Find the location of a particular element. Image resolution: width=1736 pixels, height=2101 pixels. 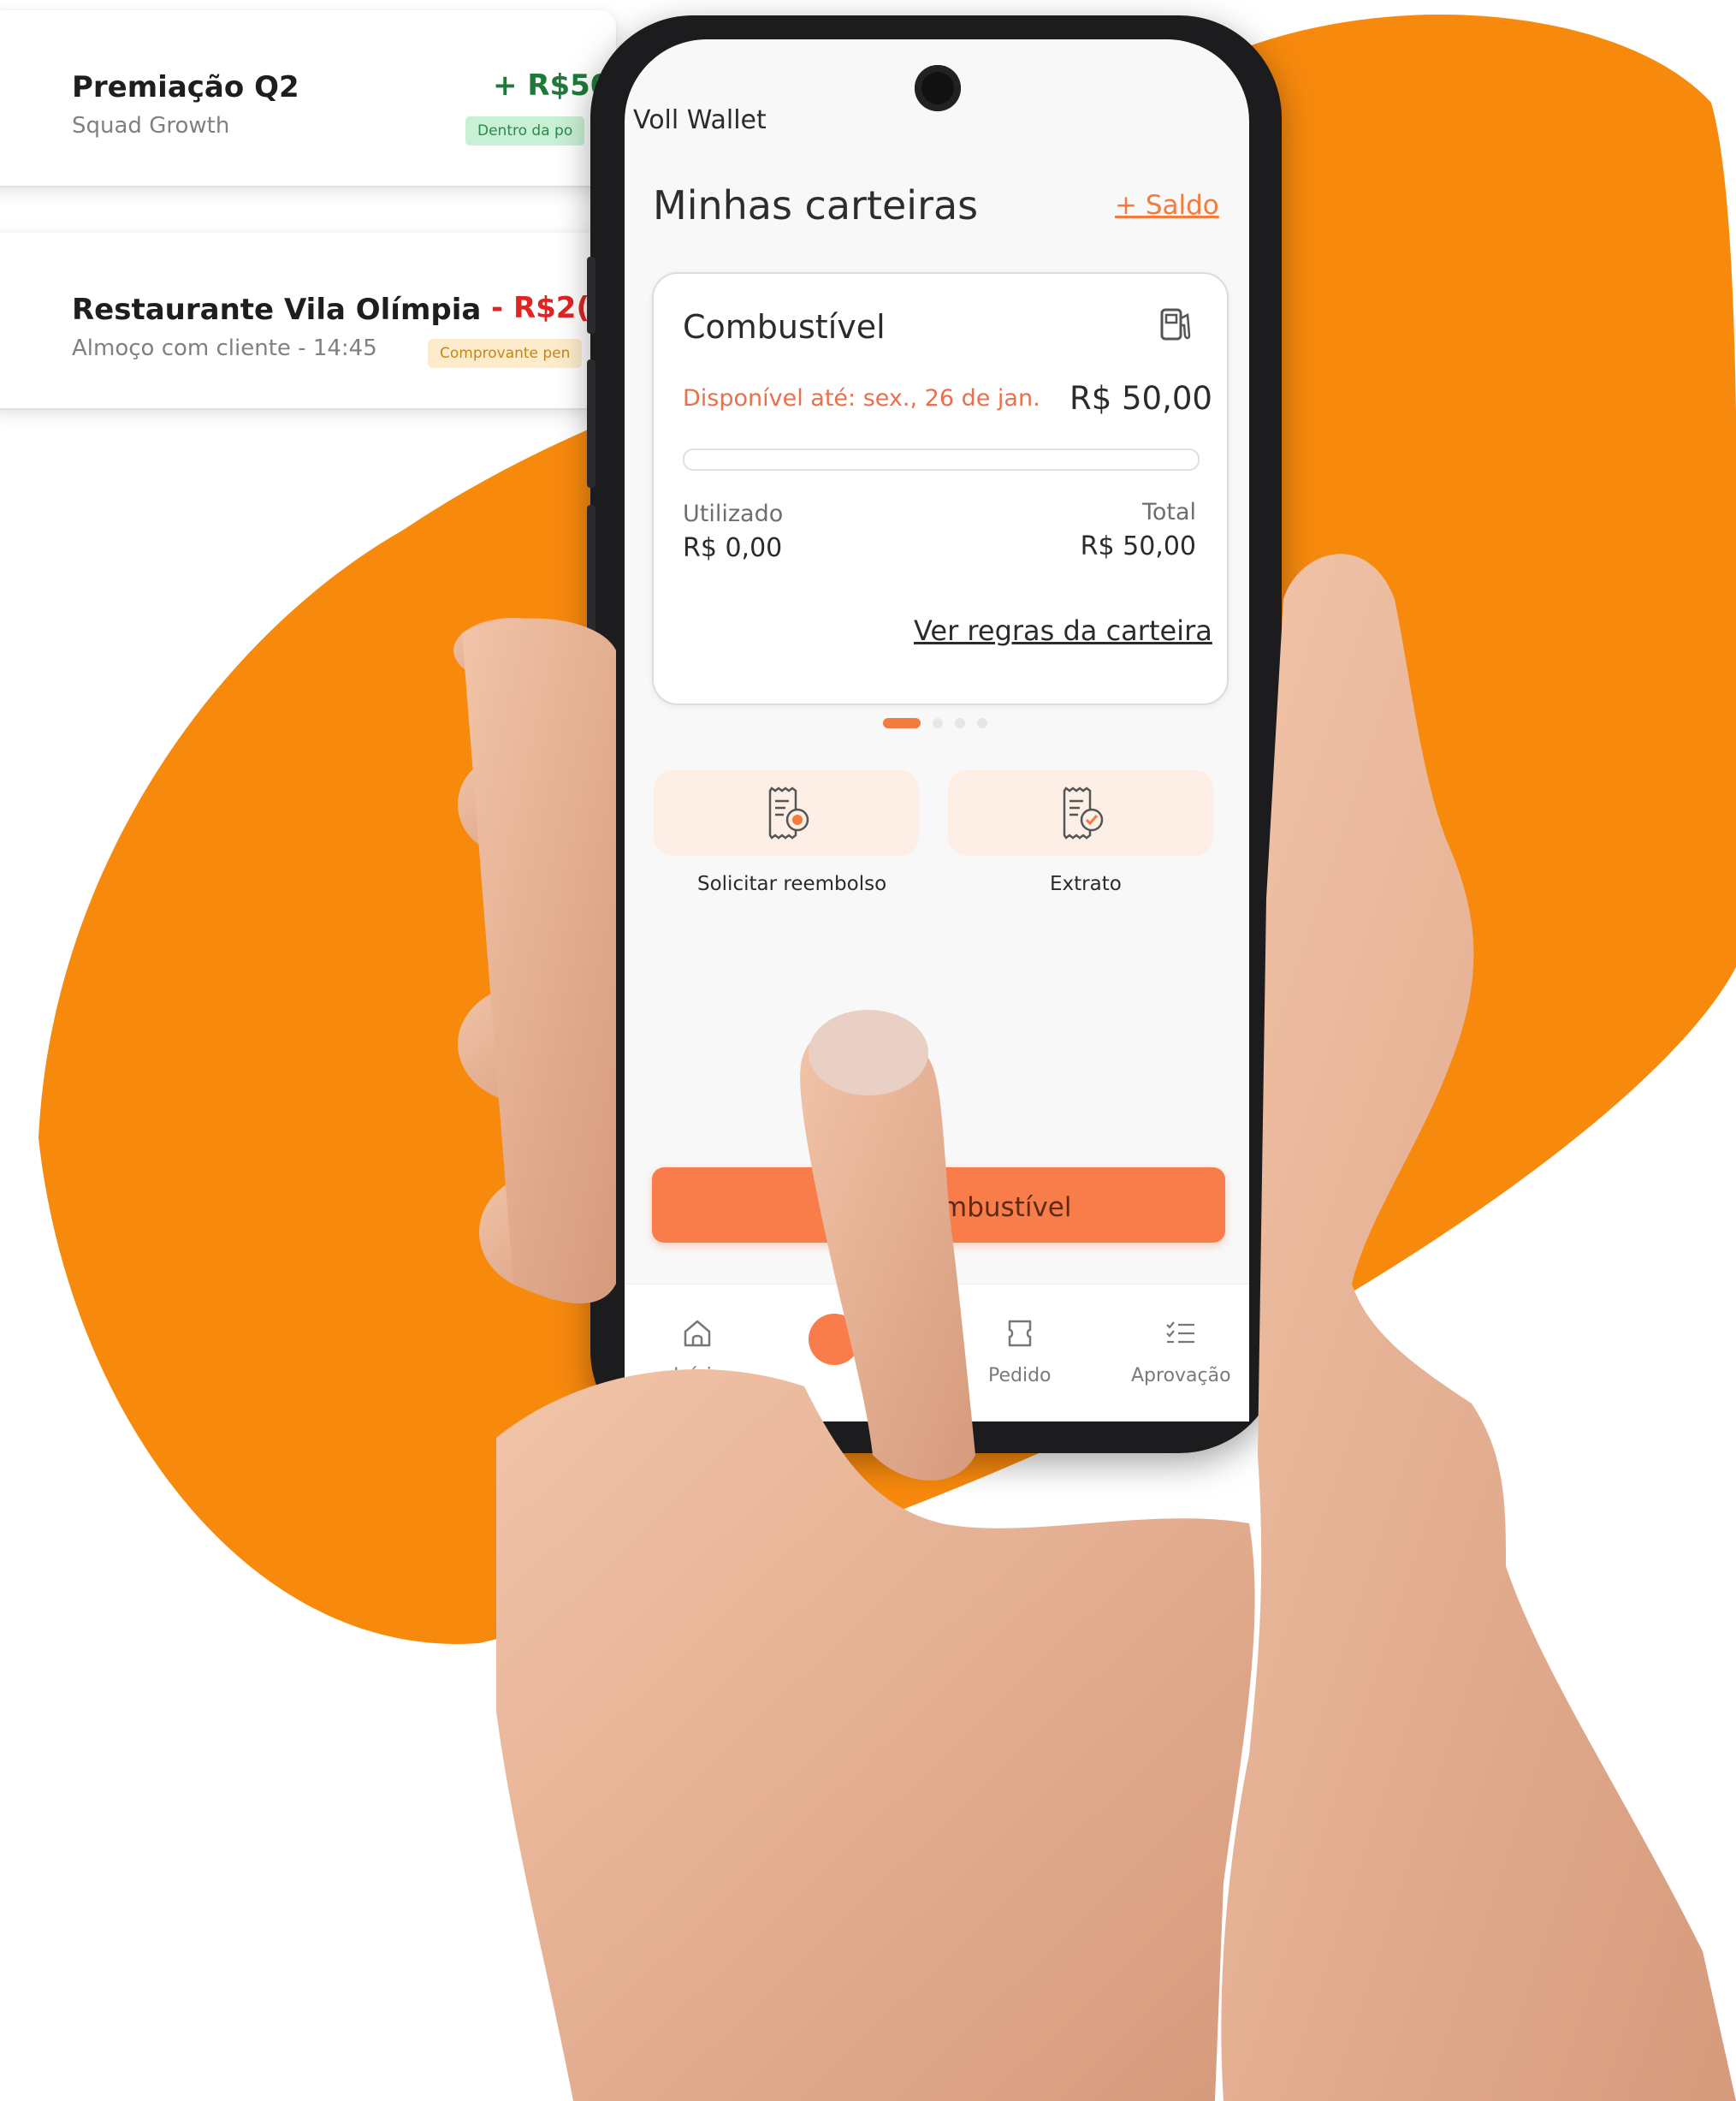

primary-cta-label: mbustível is located at coordinates (1007, 1207).